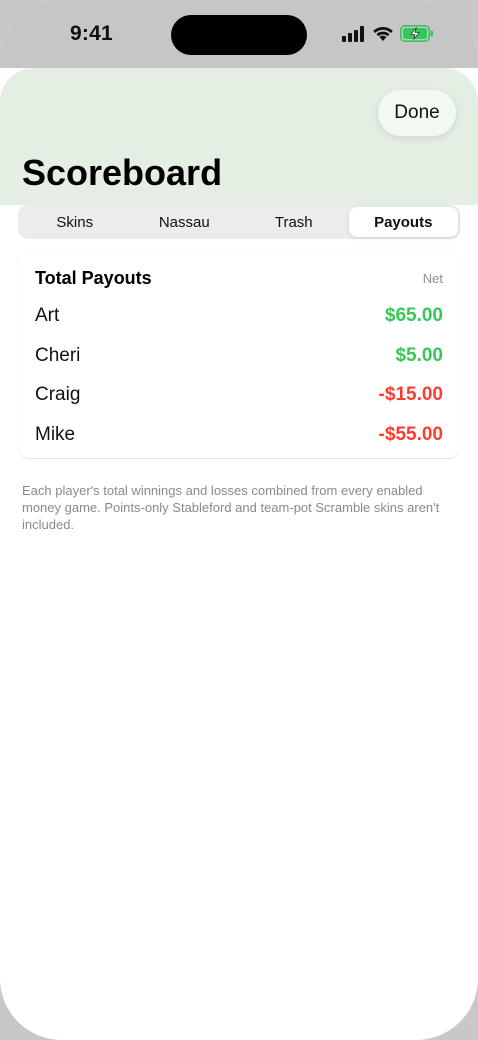 The width and height of the screenshot is (478, 1040). I want to click on dynamic-island, so click(239, 35).